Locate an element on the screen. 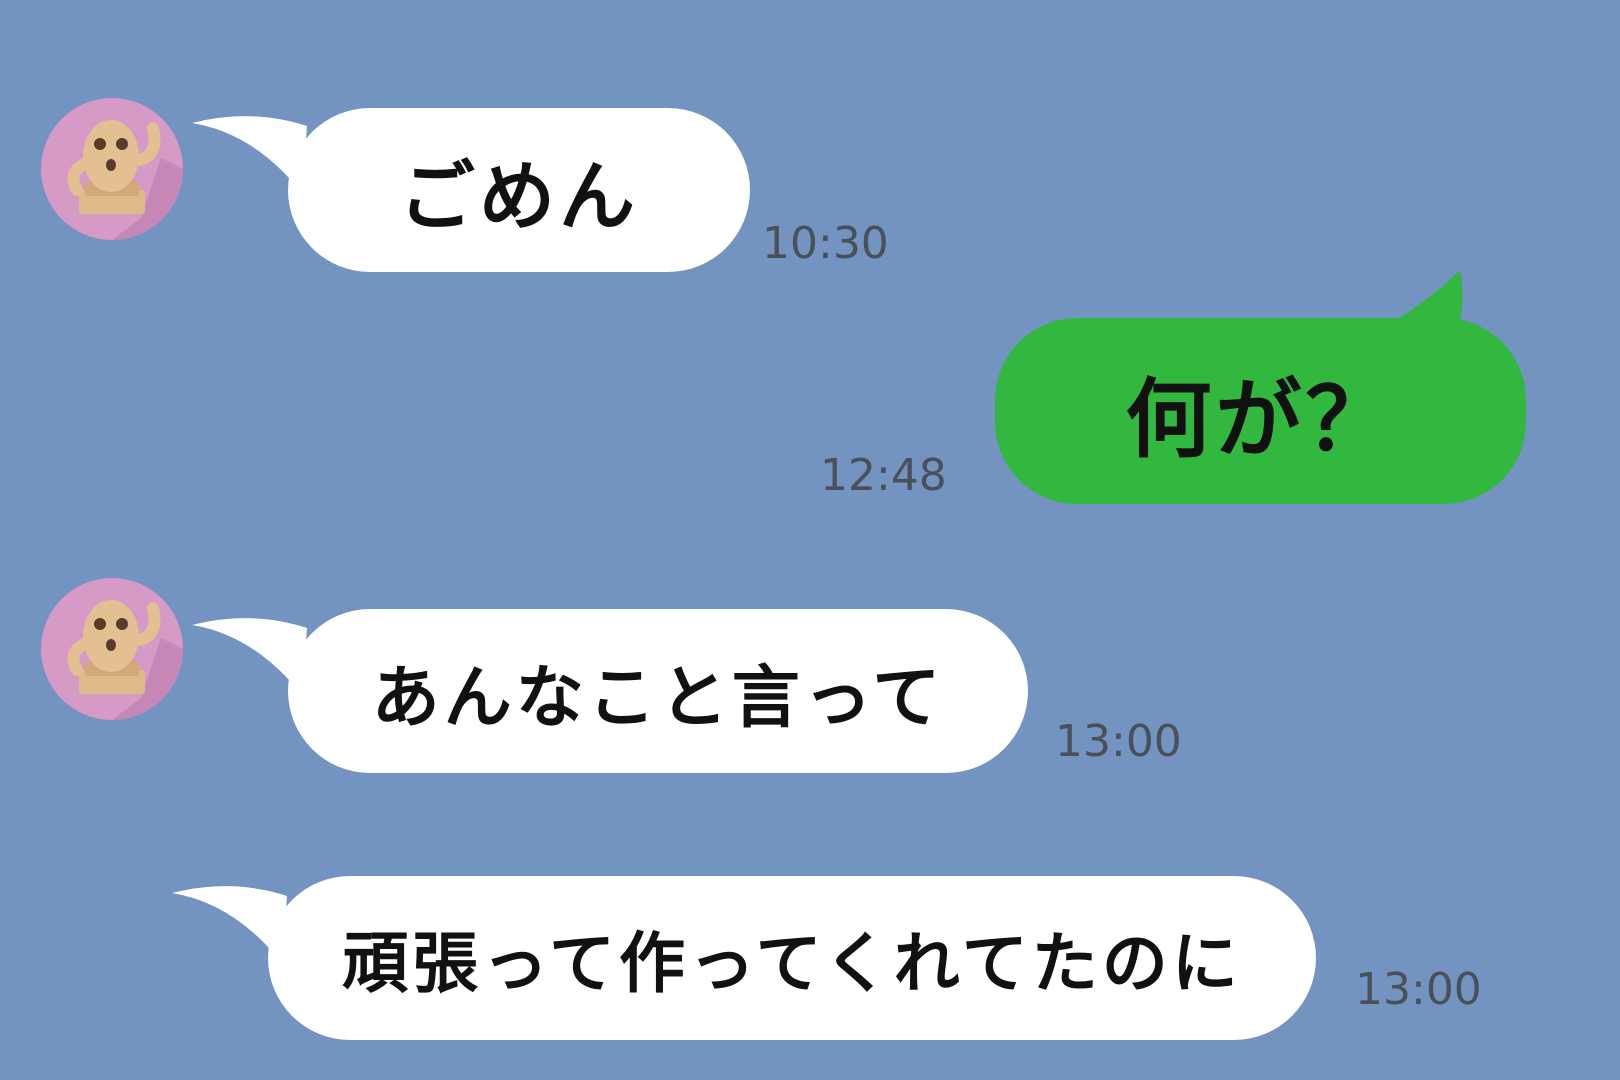 The width and height of the screenshot is (1620, 1080). message-bubble: 頑張って作ってくれてたのに is located at coordinates (792, 958).